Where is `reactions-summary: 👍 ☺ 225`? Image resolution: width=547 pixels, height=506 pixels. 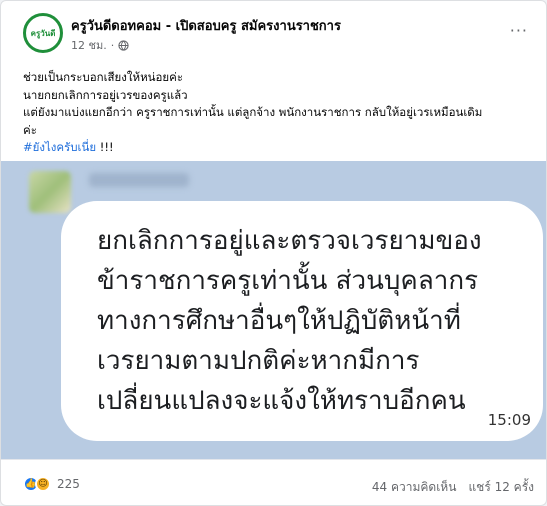 reactions-summary: 👍 ☺ 225 is located at coordinates (51, 484).